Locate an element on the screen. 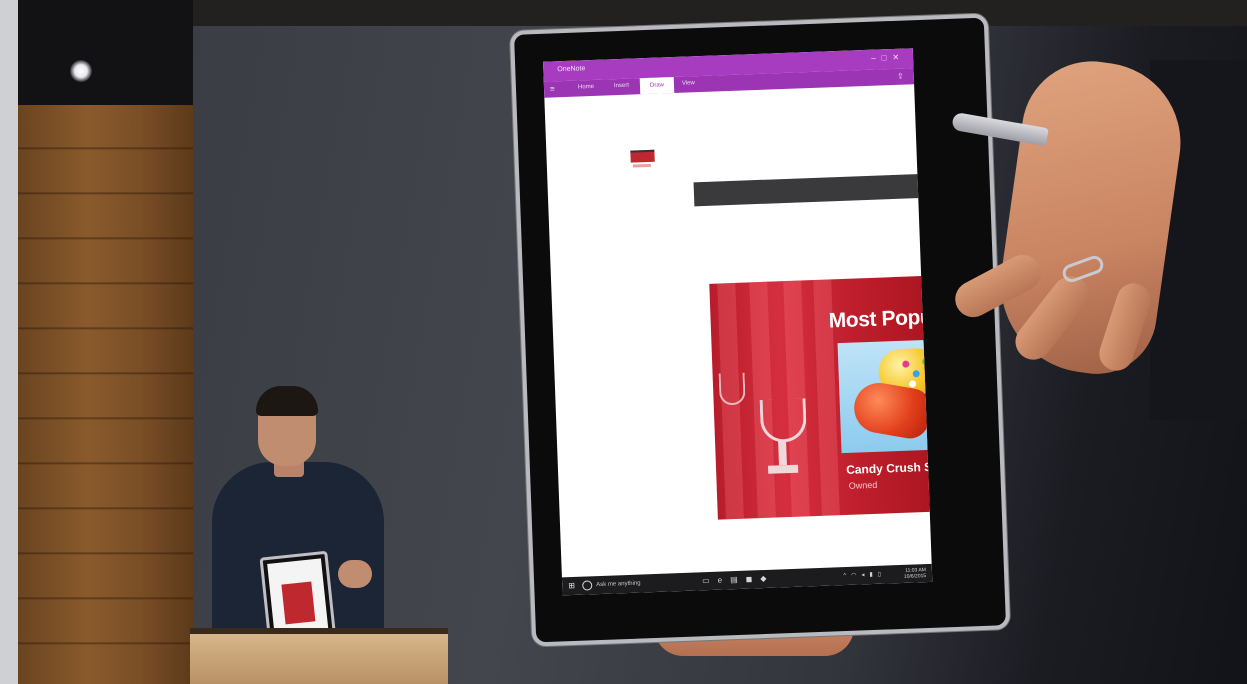 The image size is (1247, 684). file-explorer-icon: ▤ is located at coordinates (738, 580).